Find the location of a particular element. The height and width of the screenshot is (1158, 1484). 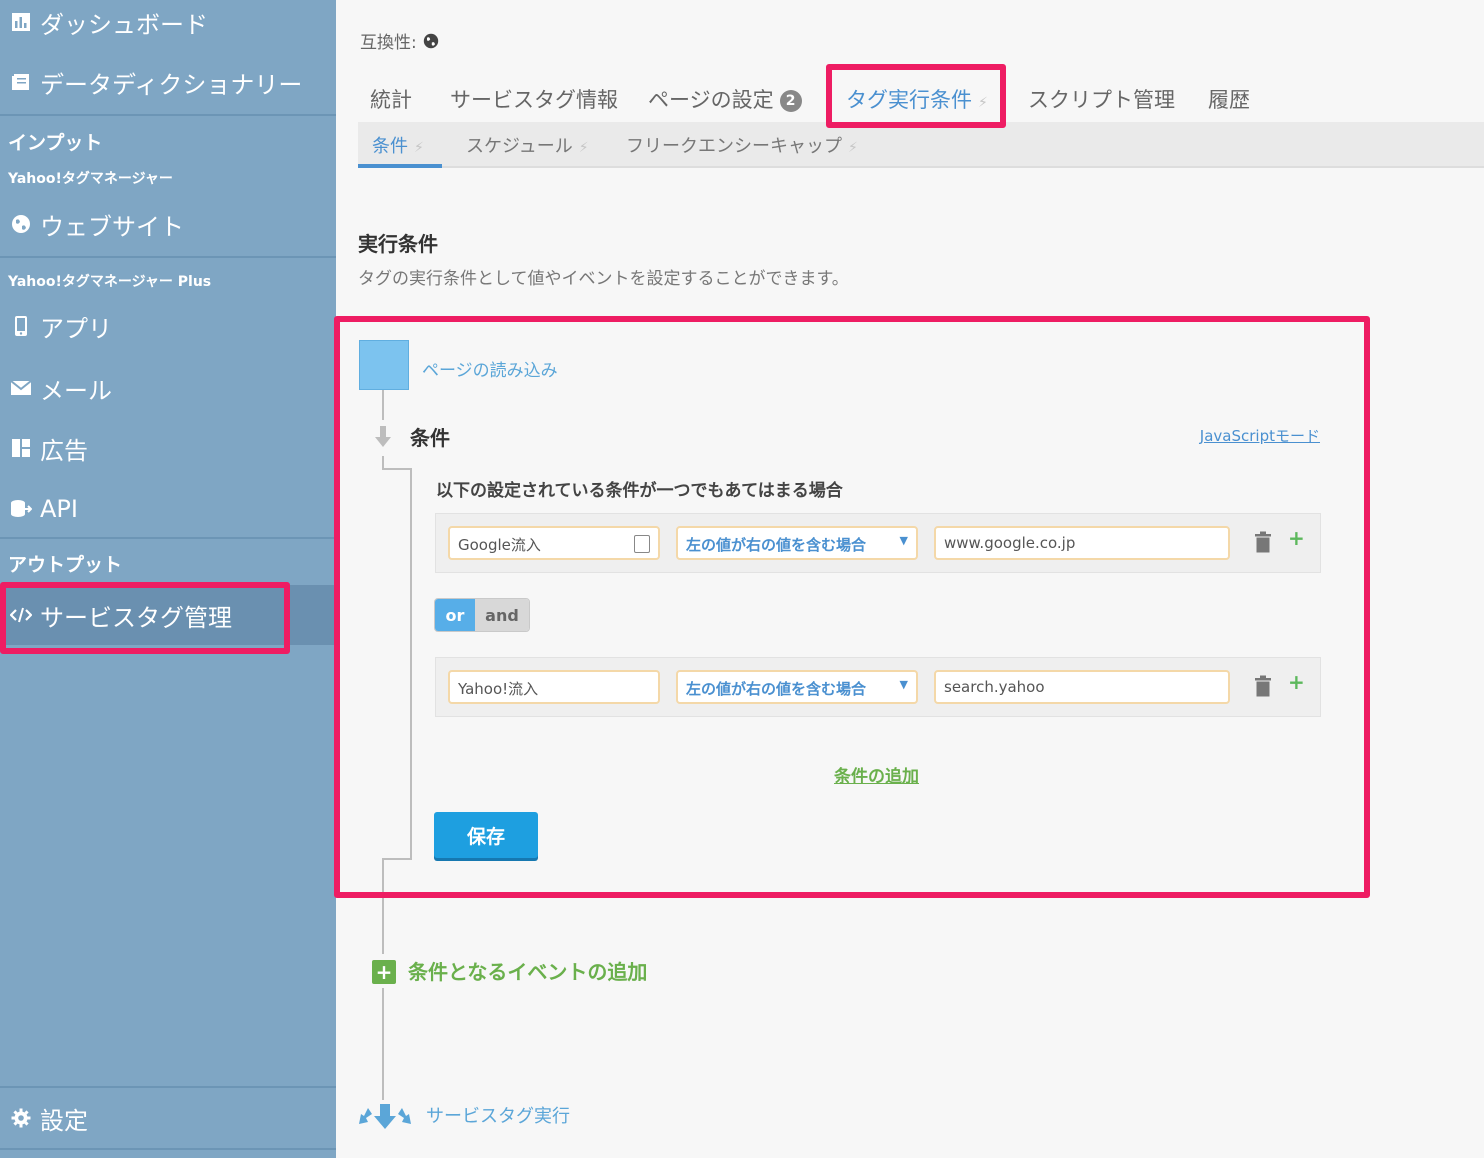

arrow-down-icon is located at coordinates (383, 439).